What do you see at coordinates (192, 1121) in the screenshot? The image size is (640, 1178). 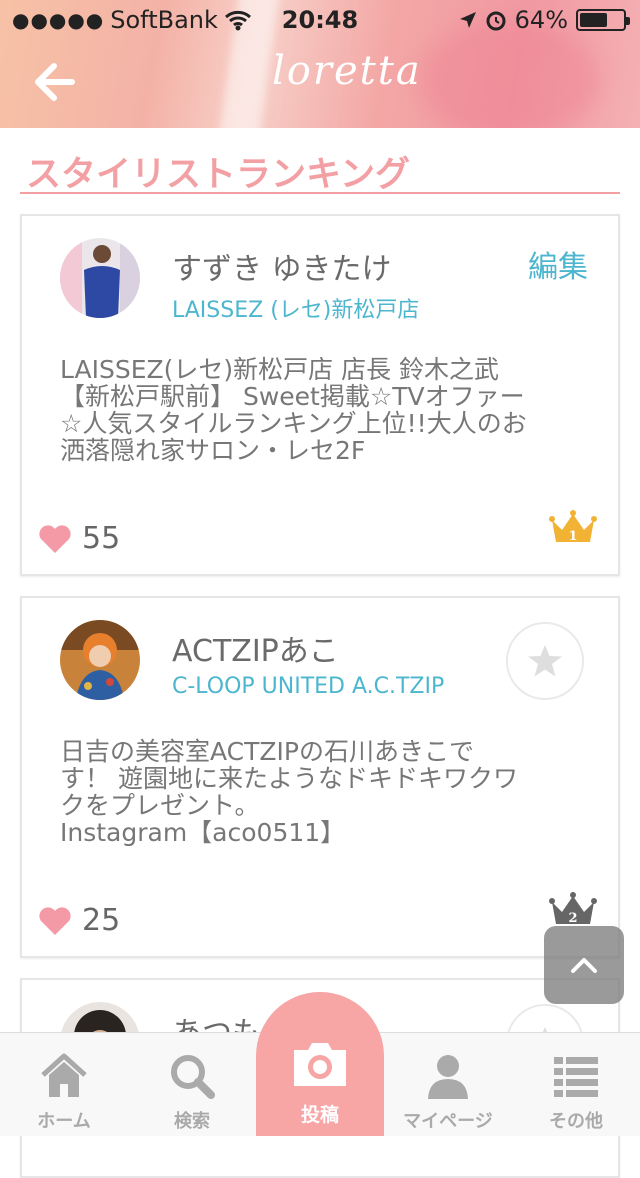 I see `tab-label: 検索` at bounding box center [192, 1121].